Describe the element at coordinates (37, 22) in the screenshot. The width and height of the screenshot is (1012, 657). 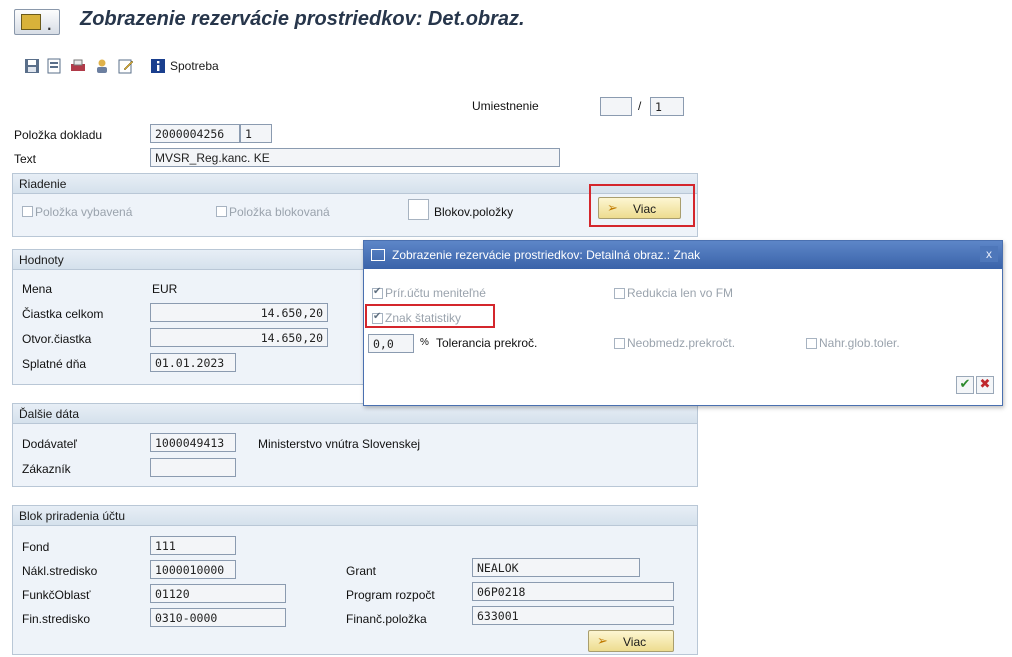
I see `menu-icon: .` at that location.